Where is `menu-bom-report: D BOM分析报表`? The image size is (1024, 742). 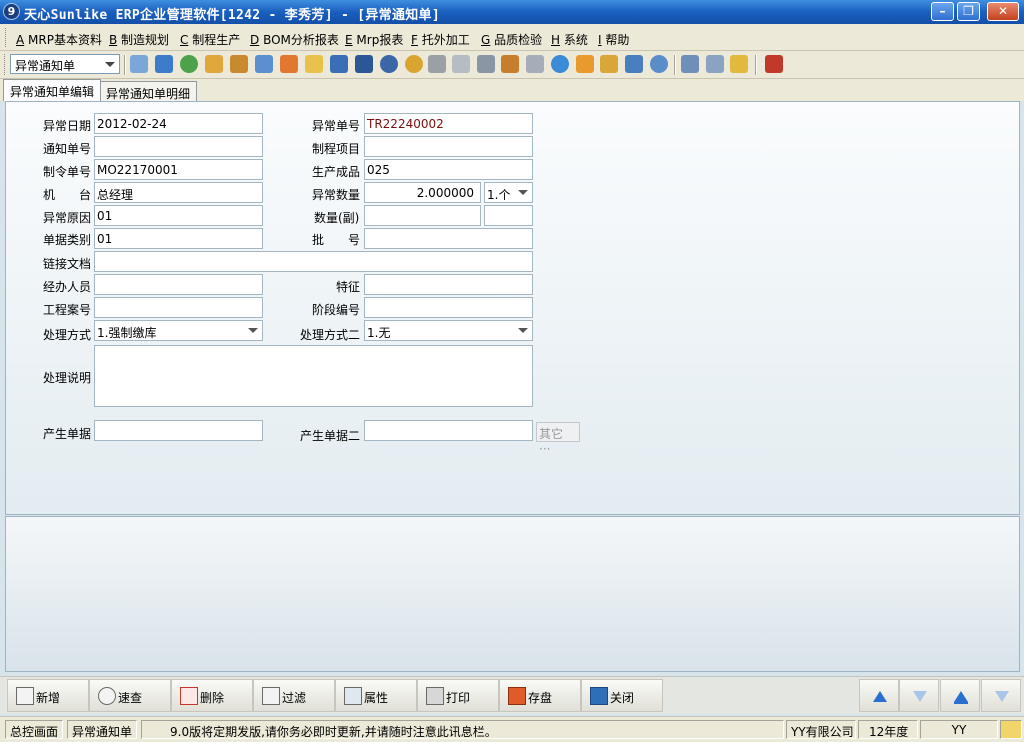
menu-bom-report: D BOM分析报表 is located at coordinates (294, 39).